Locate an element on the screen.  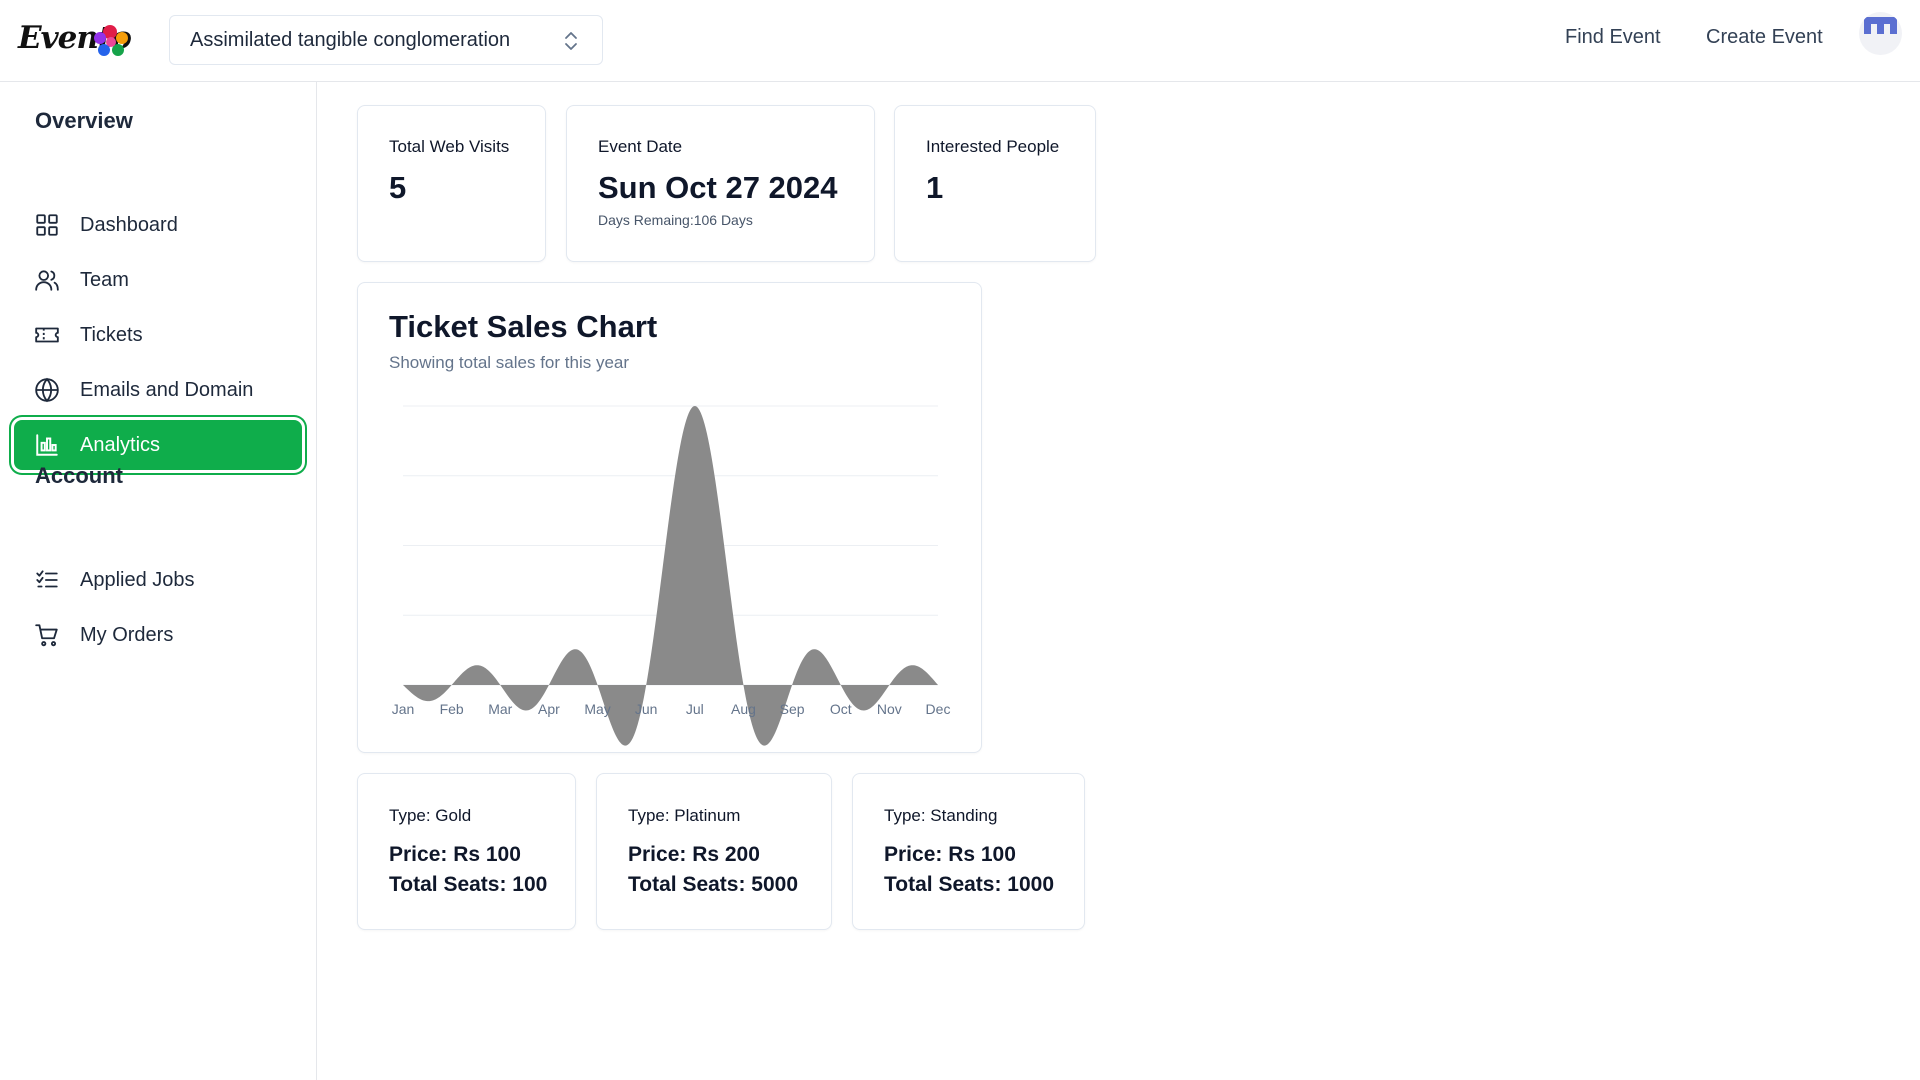
sidebar-item-tickets: Tickets is located at coordinates (158, 335).